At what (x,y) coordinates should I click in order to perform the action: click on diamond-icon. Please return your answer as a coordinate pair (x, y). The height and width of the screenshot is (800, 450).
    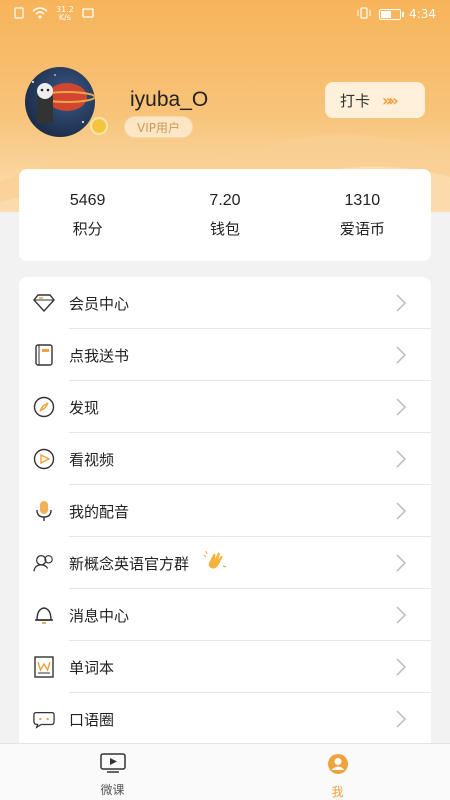
    Looking at the image, I should click on (44, 303).